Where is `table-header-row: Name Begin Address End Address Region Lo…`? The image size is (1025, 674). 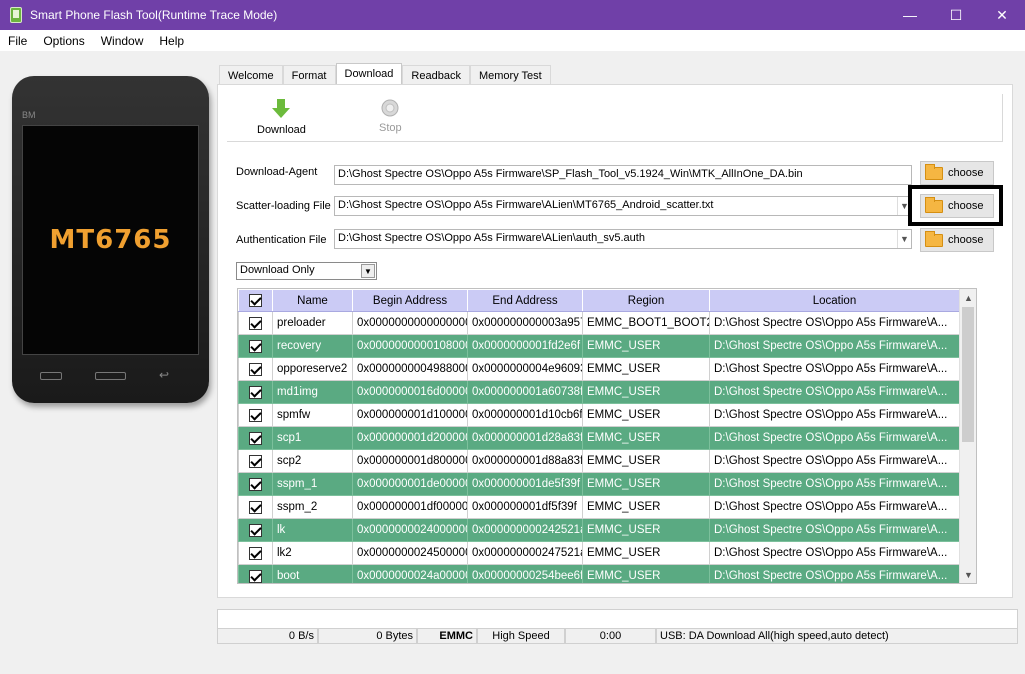 table-header-row: Name Begin Address End Address Region Lo… is located at coordinates (599, 300).